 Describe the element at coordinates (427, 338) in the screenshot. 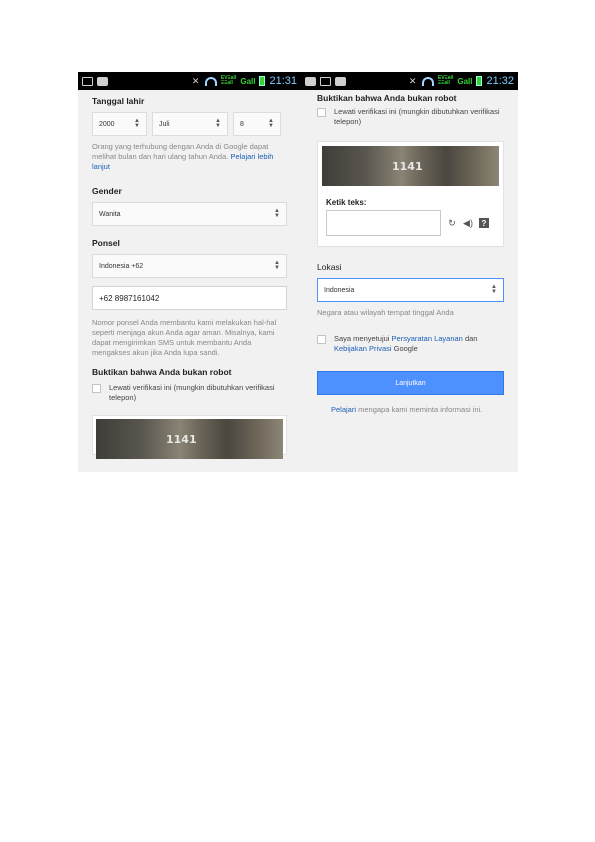

I see `terms-link: Persyaratan Layanan` at that location.